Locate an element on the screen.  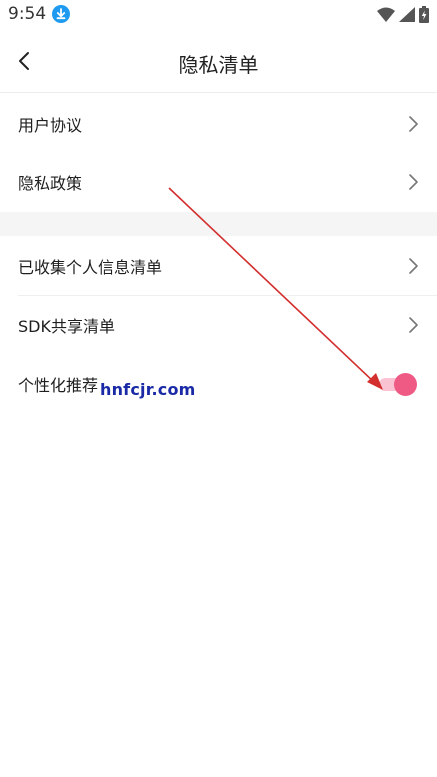
wifi-icon is located at coordinates (386, 14).